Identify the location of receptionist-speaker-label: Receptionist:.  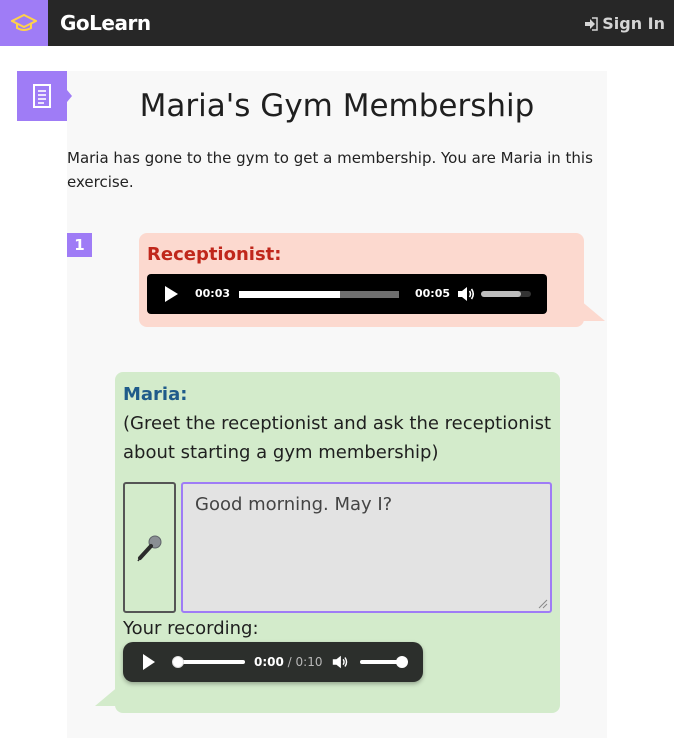
(214, 254).